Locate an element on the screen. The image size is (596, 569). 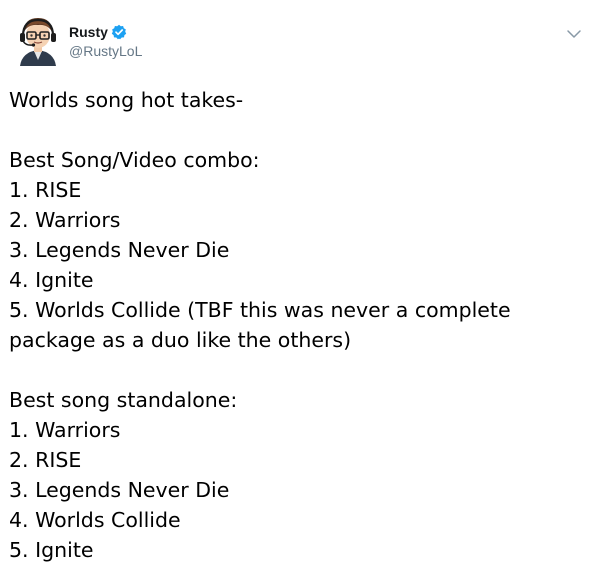
combo-item: 3. Legends Never Die is located at coordinates (119, 250).